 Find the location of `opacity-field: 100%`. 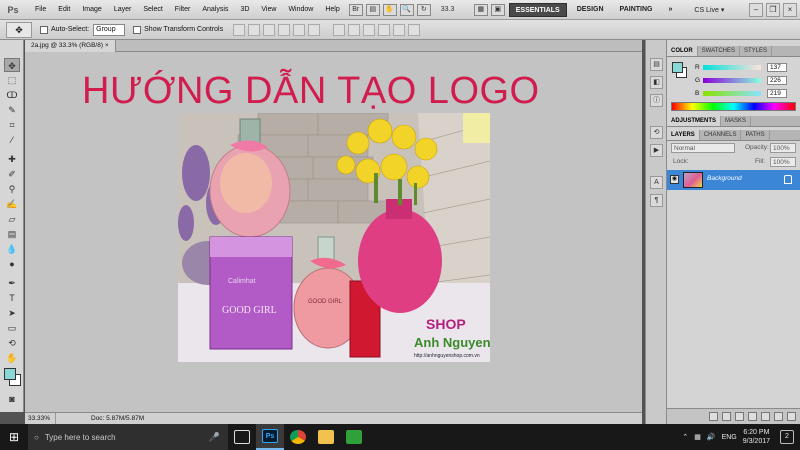

opacity-field: 100% is located at coordinates (783, 148).